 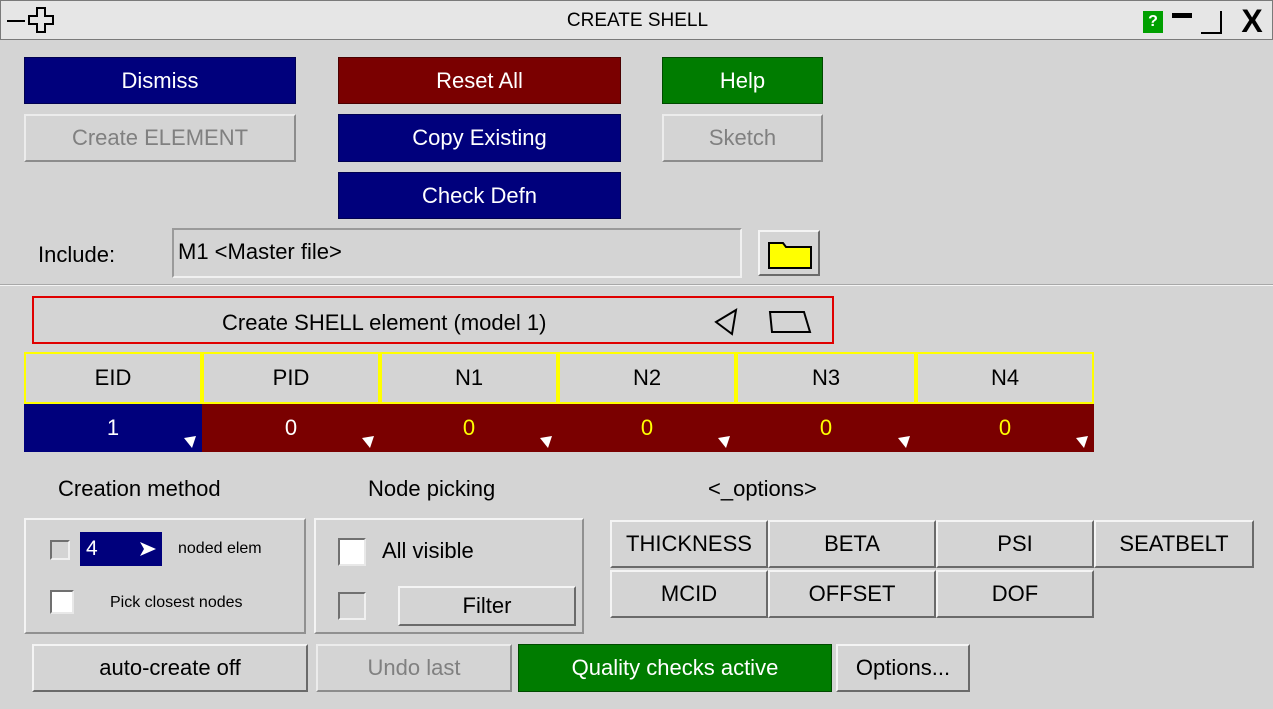 What do you see at coordinates (636, 285) in the screenshot?
I see `divider` at bounding box center [636, 285].